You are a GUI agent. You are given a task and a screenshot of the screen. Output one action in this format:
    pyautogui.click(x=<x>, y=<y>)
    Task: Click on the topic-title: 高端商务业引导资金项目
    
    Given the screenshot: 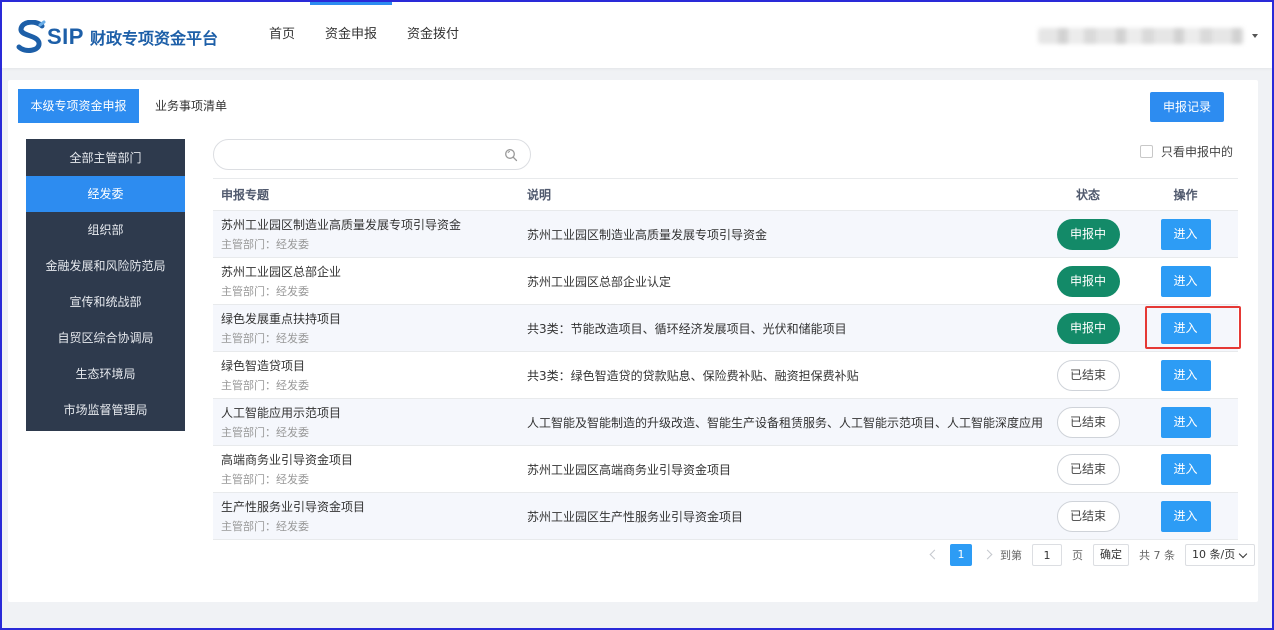 What is the action you would take?
    pyautogui.click(x=287, y=459)
    